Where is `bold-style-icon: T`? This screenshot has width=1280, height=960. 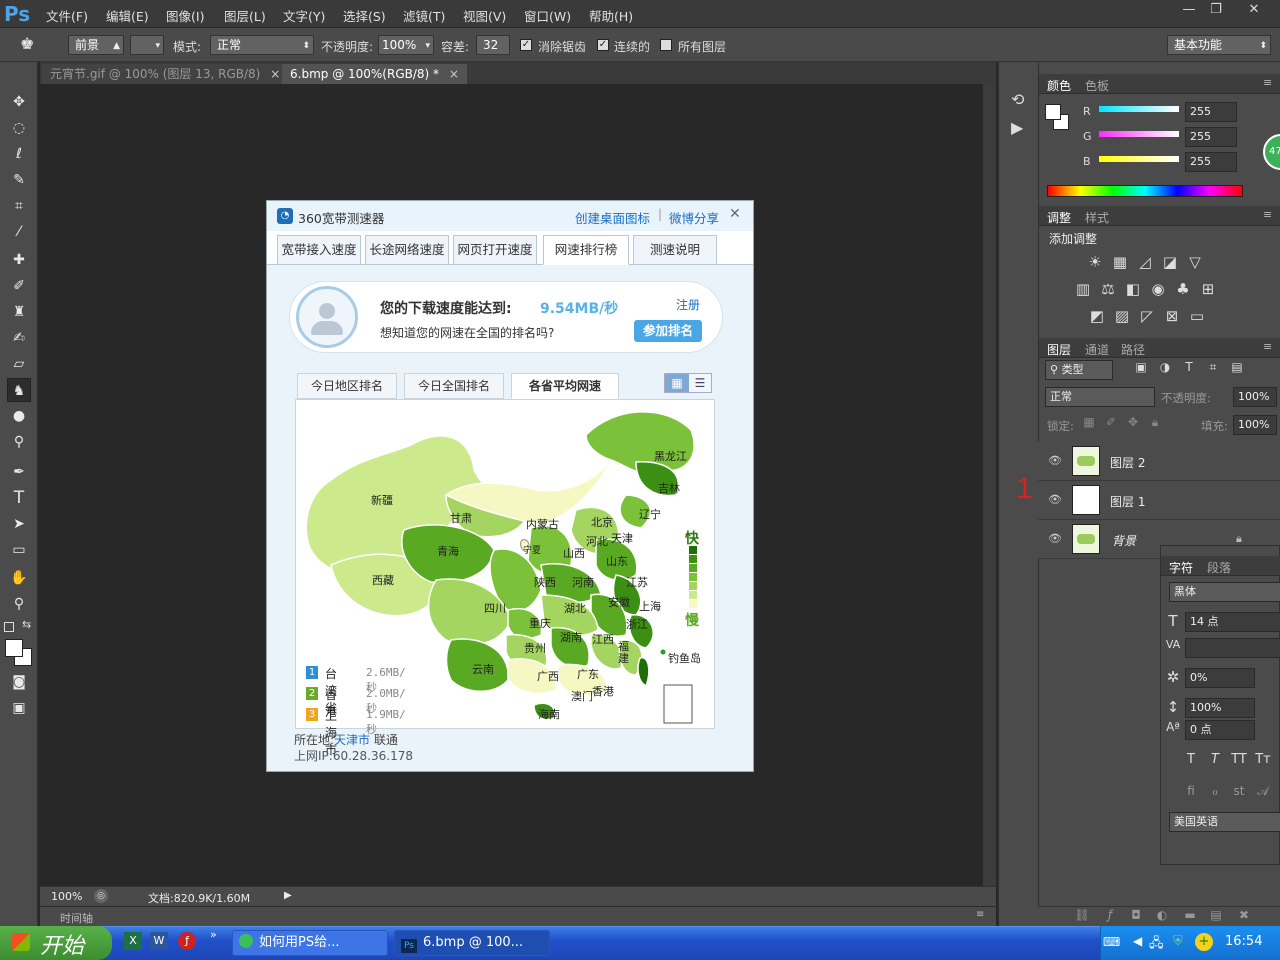 bold-style-icon: T is located at coordinates (1191, 759).